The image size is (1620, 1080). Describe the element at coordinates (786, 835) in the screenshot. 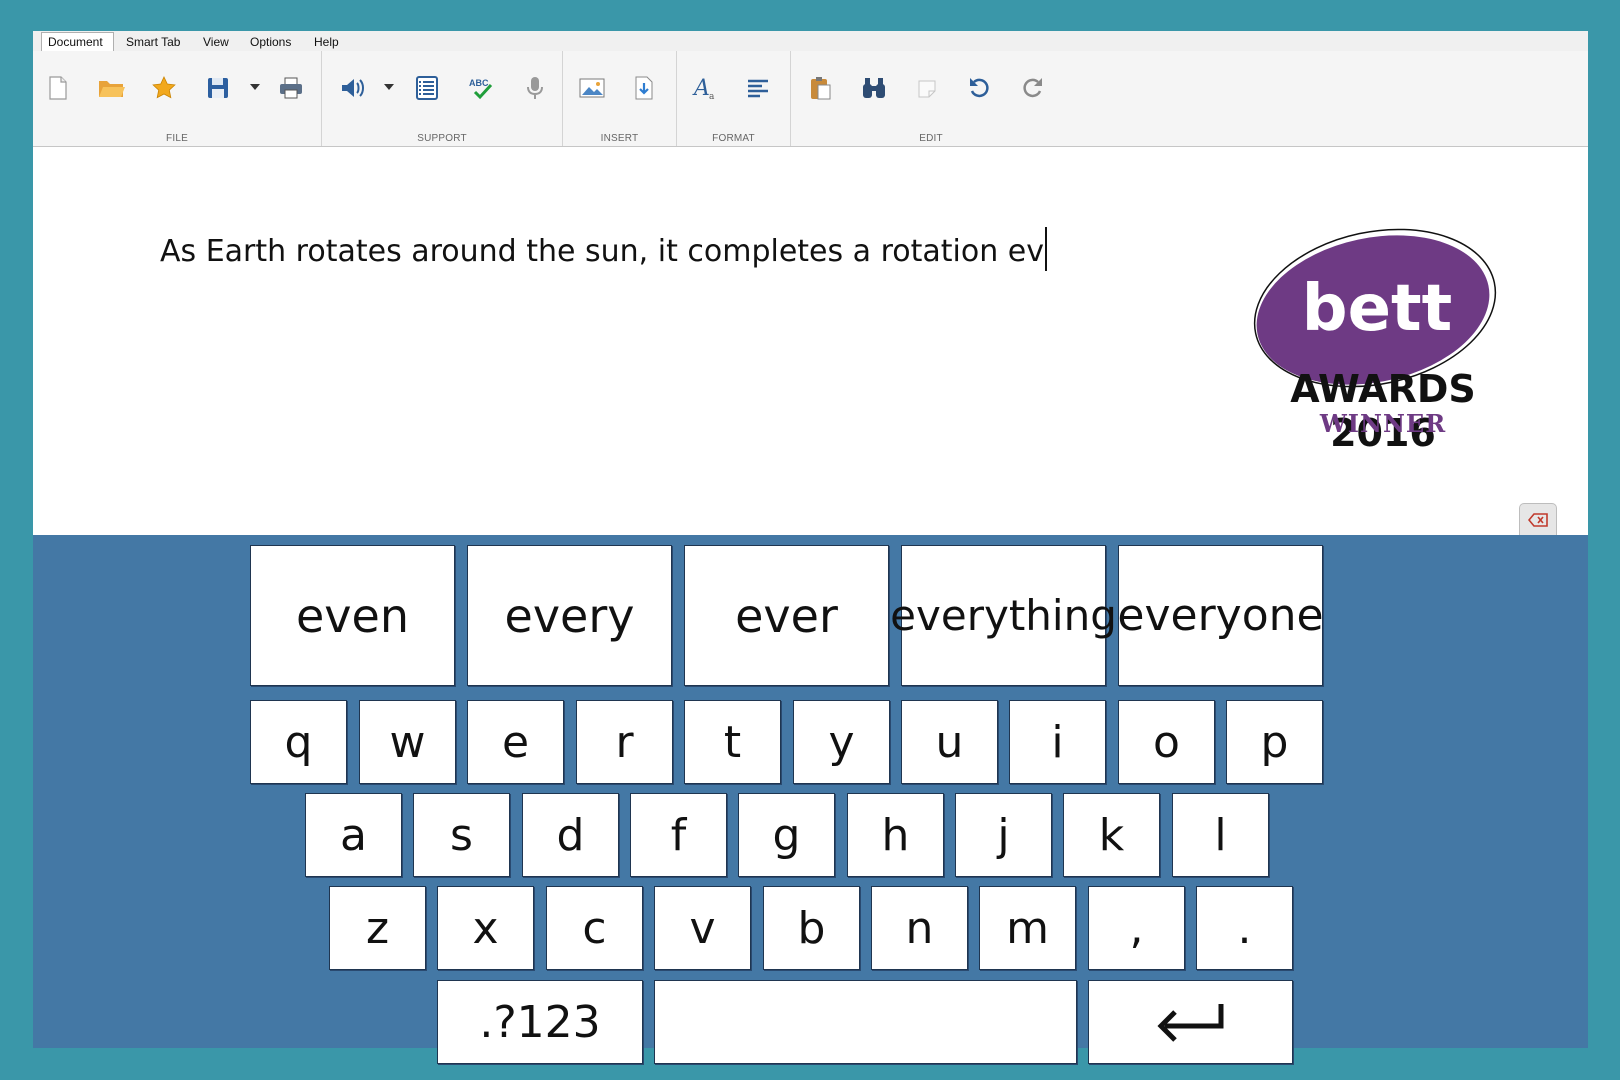

I see `key-g: g` at that location.